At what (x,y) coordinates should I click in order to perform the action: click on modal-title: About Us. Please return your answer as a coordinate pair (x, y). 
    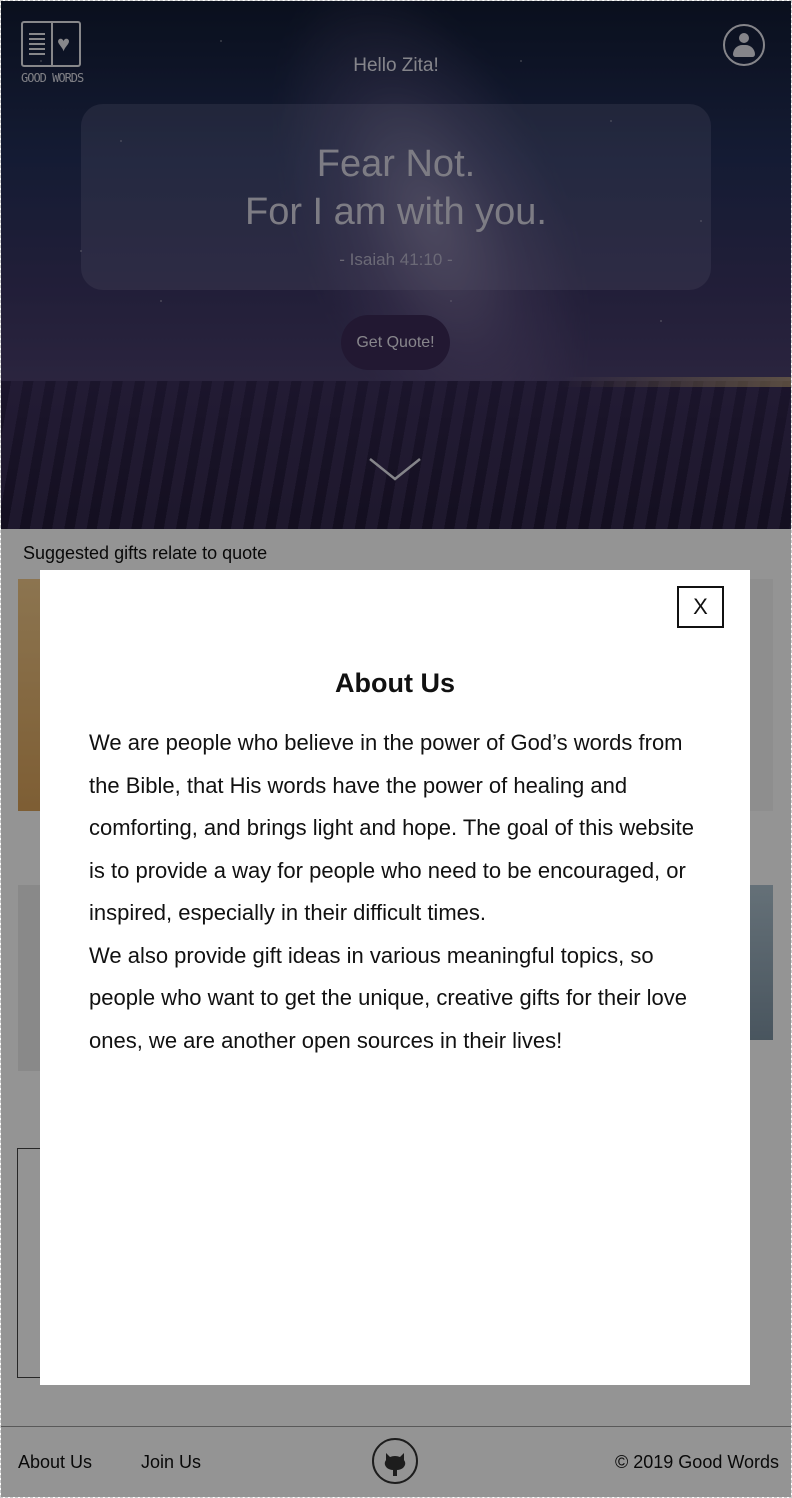
    Looking at the image, I should click on (395, 683).